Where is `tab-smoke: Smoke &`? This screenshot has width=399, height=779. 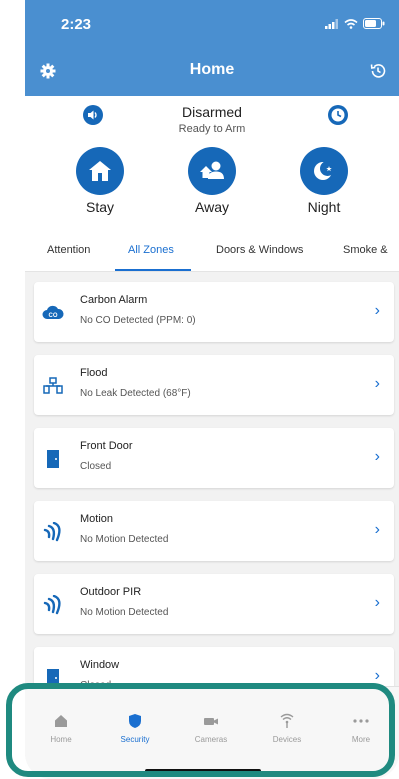
tab-smoke: Smoke & is located at coordinates (365, 250).